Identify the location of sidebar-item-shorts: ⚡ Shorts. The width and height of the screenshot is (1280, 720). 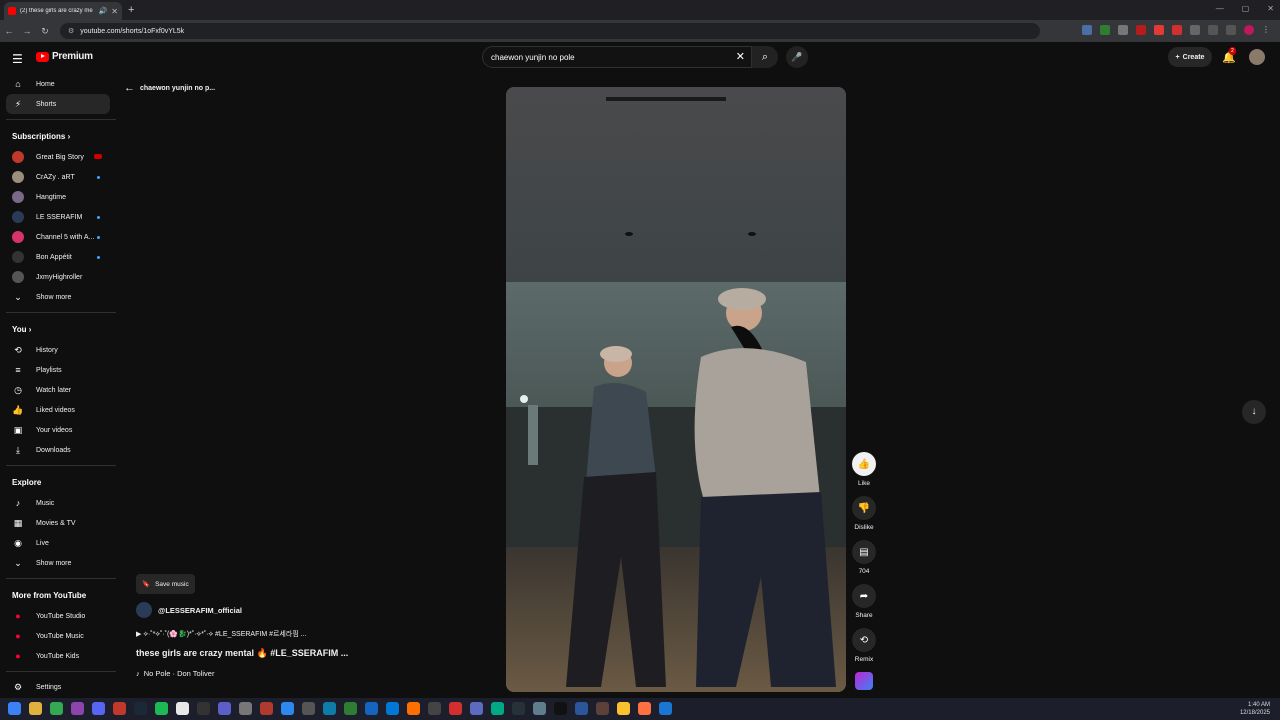
(58, 104).